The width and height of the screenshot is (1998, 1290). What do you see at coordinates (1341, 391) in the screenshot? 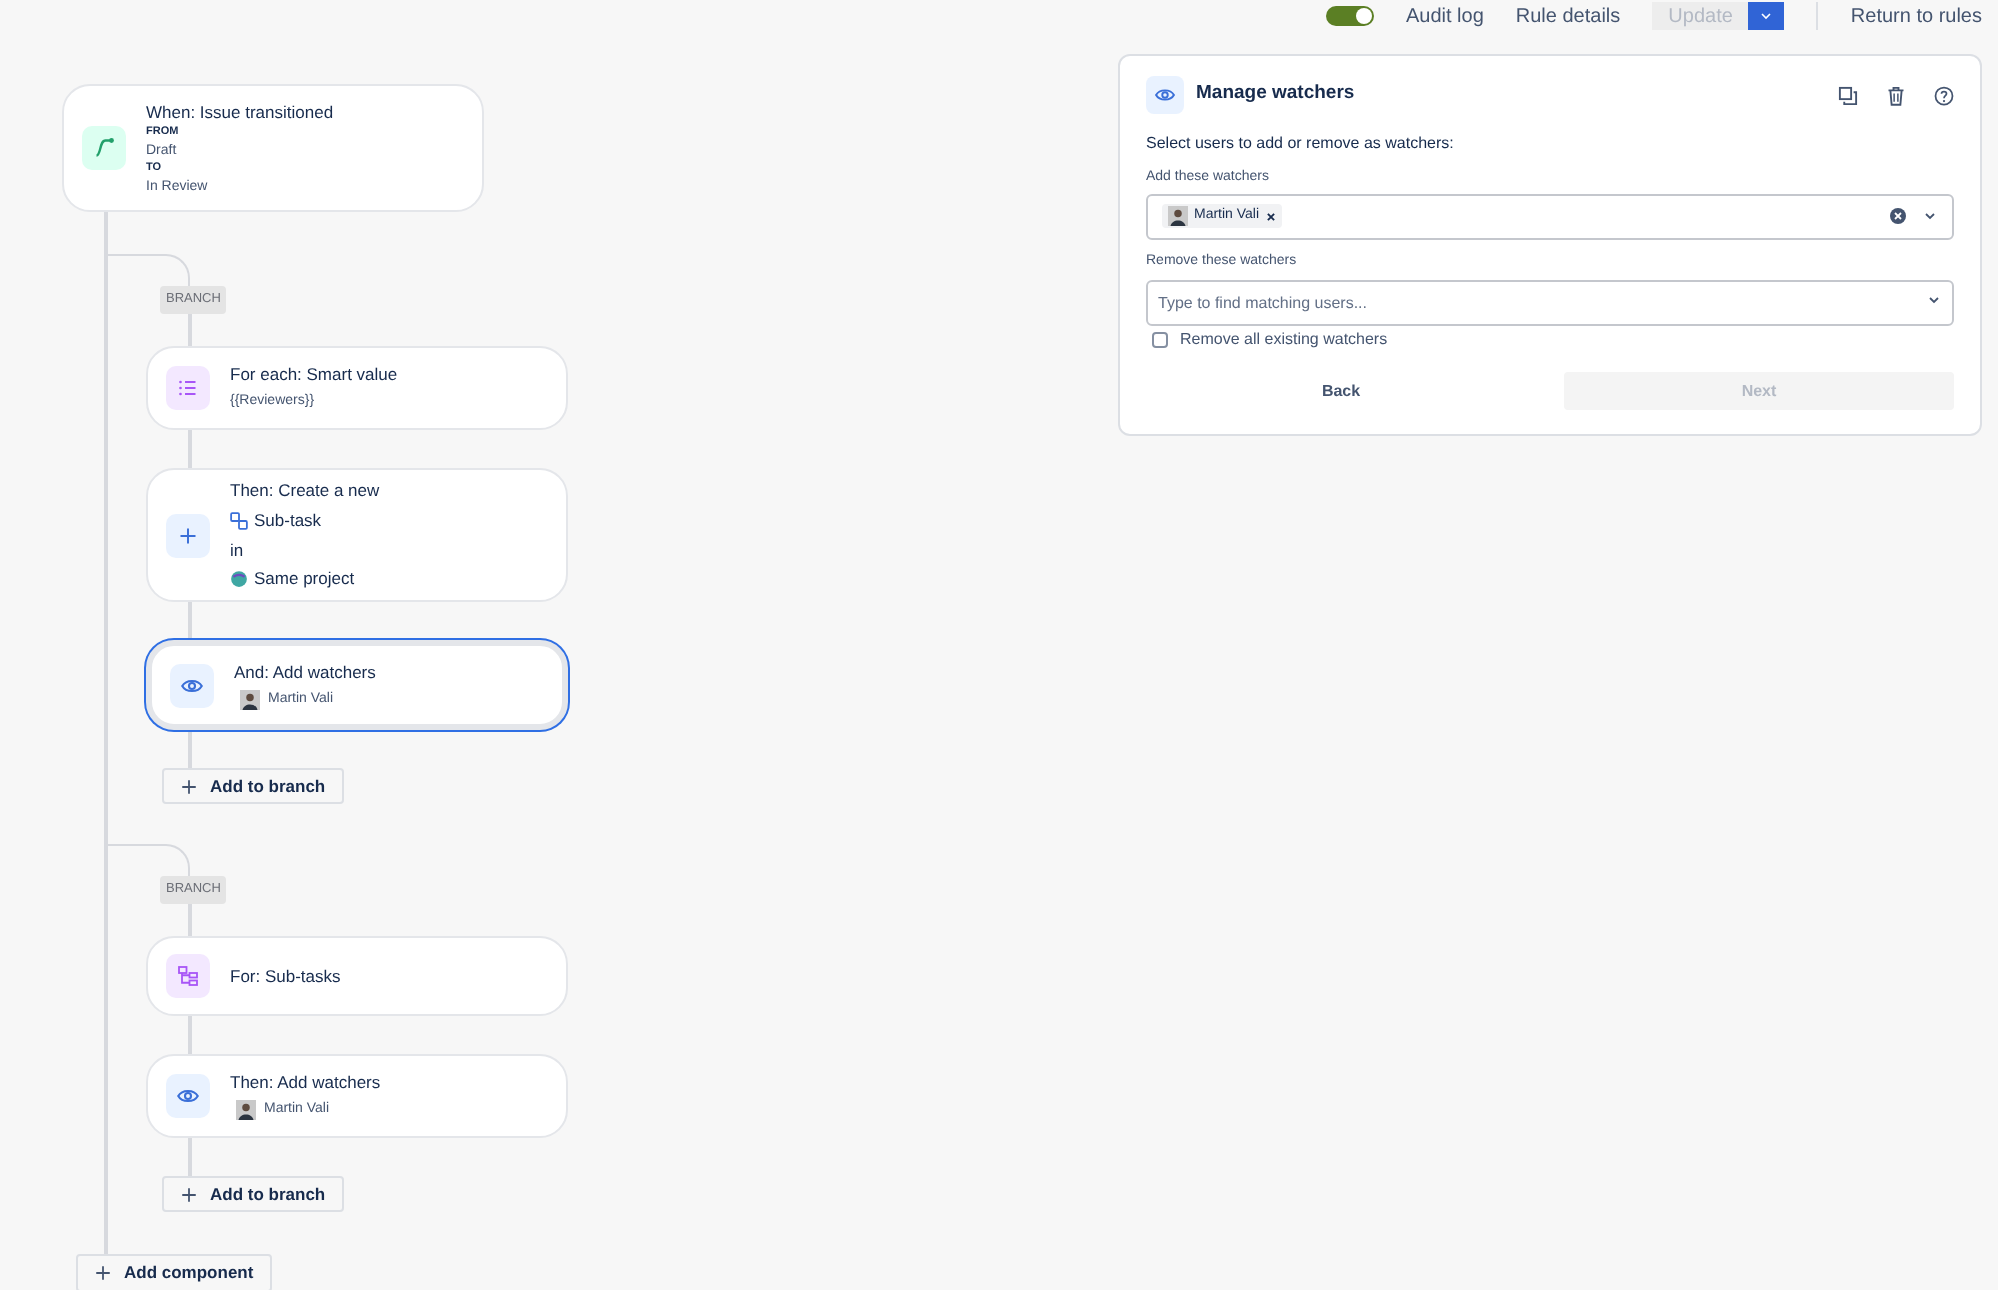
I see `back-button: Back` at bounding box center [1341, 391].